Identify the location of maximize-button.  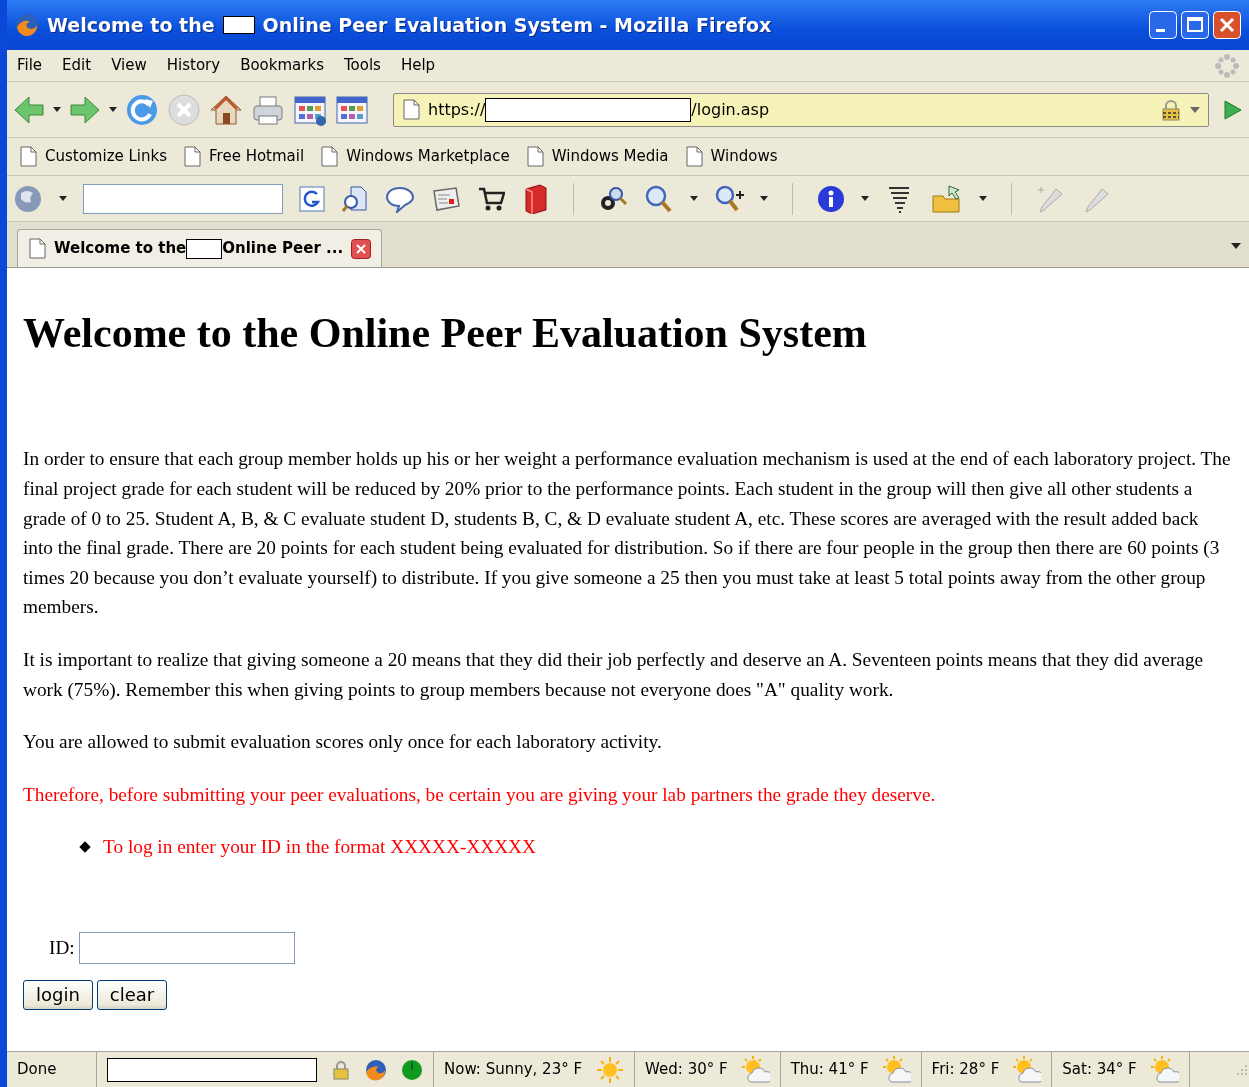
(1195, 25).